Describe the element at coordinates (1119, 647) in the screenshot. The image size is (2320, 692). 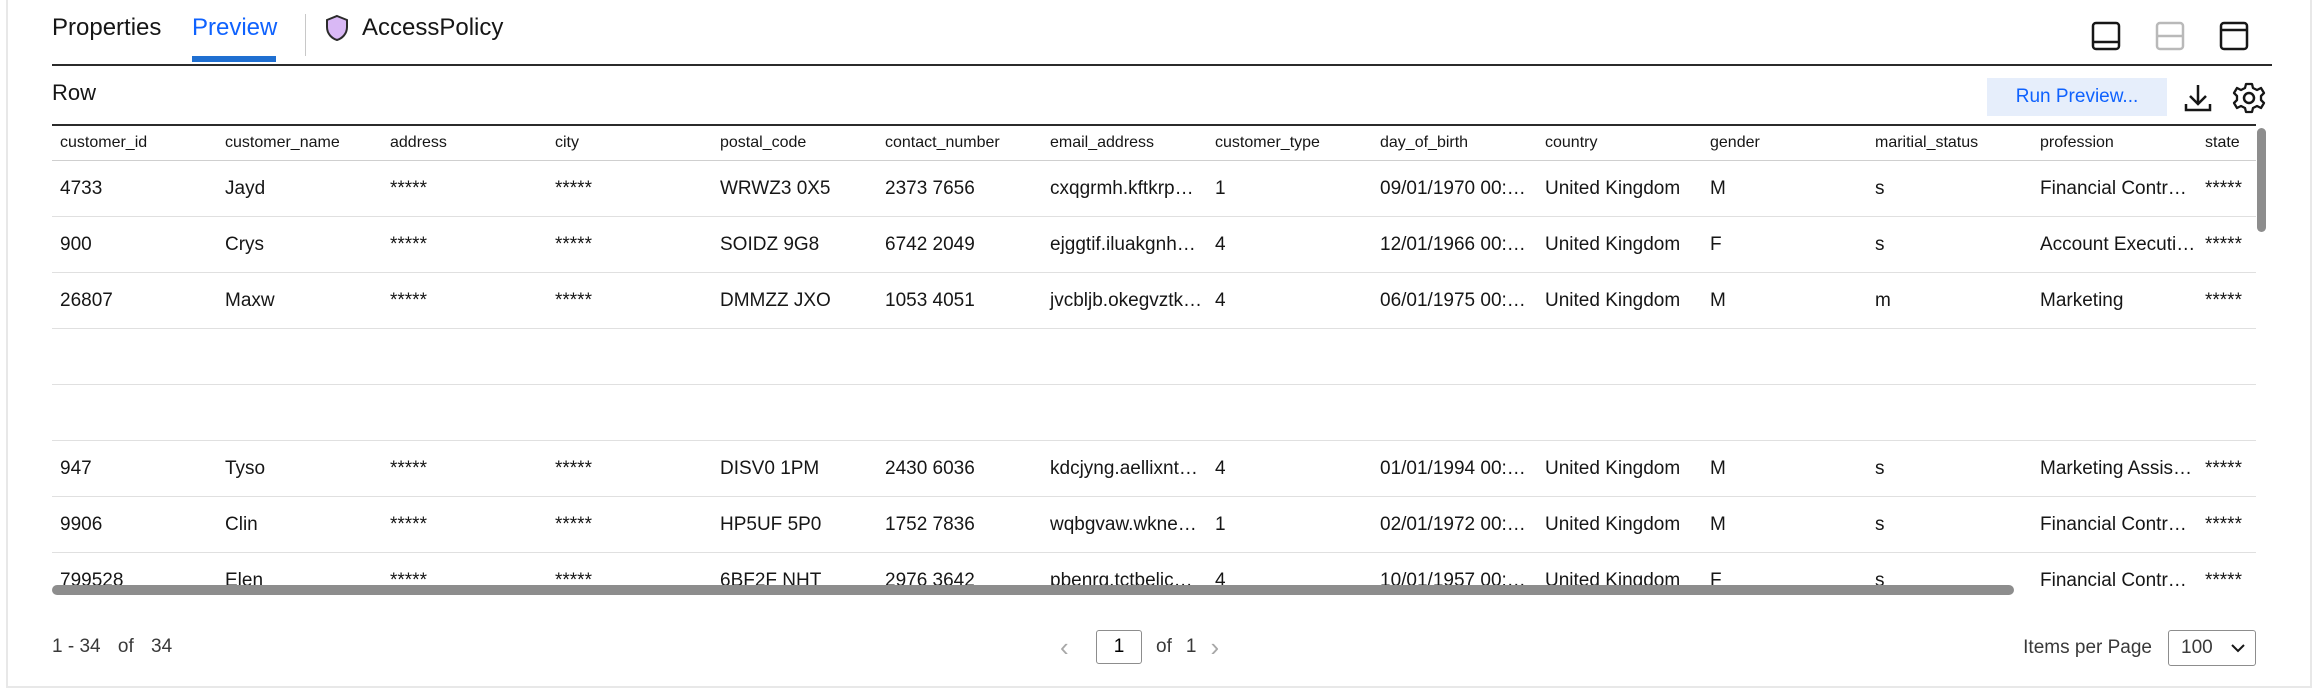
I see `page-number-input` at that location.